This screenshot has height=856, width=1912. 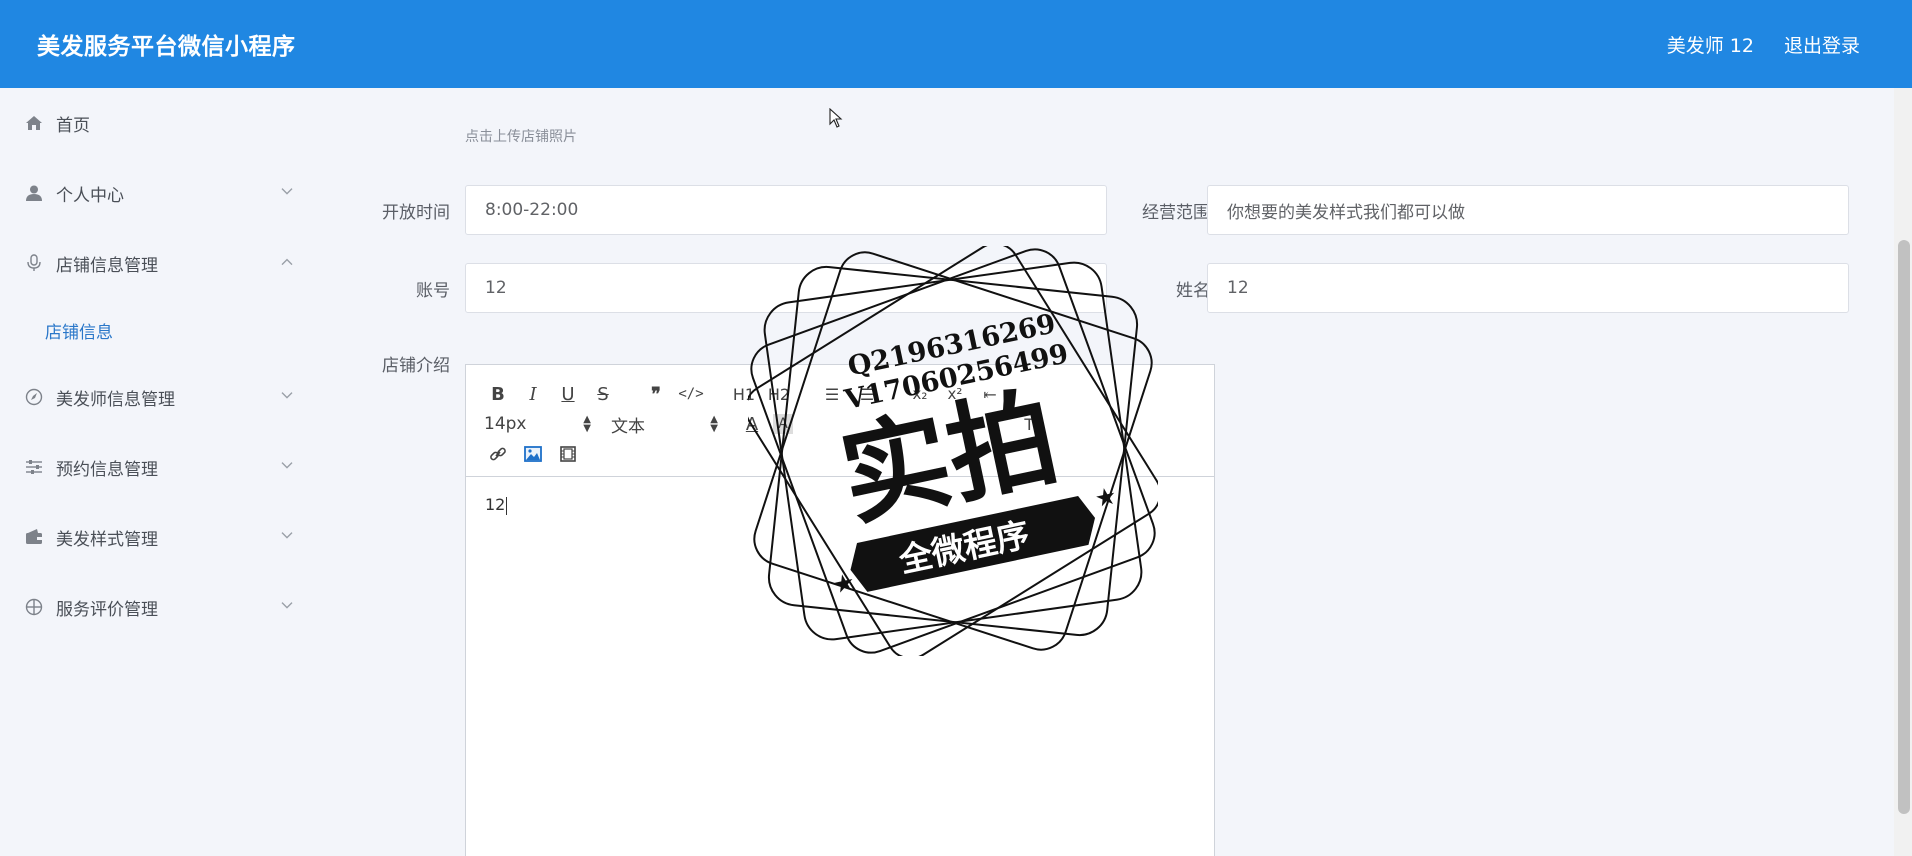 I want to click on font-color-icon: A, so click(x=752, y=424).